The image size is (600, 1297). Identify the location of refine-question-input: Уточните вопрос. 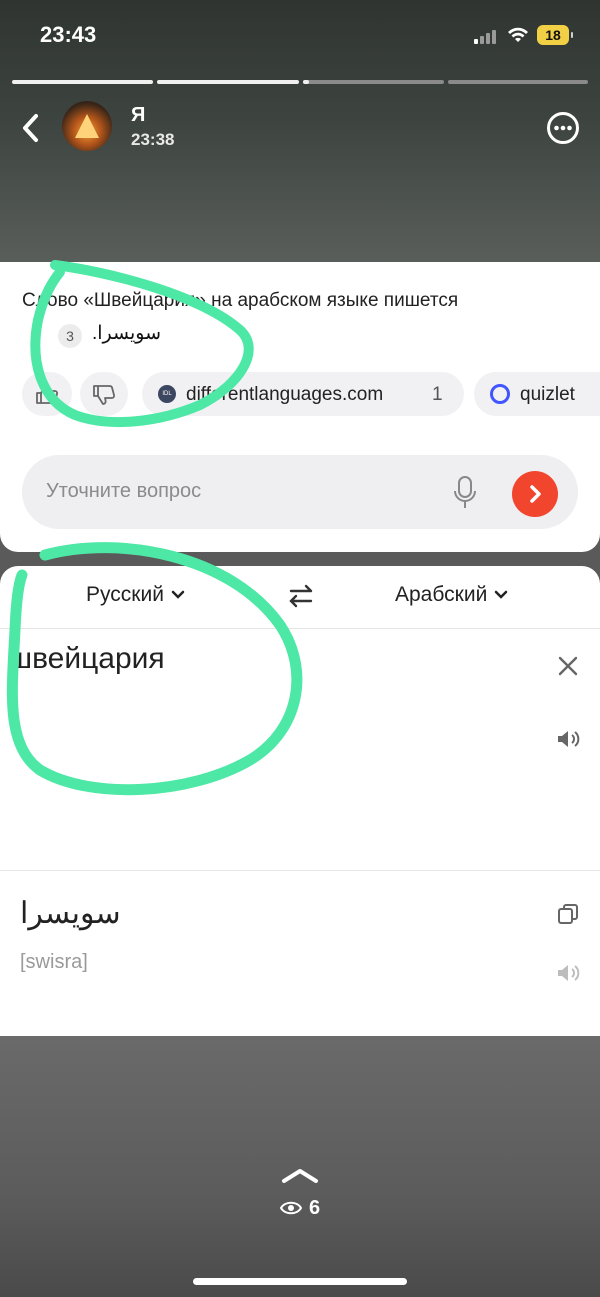
(300, 492).